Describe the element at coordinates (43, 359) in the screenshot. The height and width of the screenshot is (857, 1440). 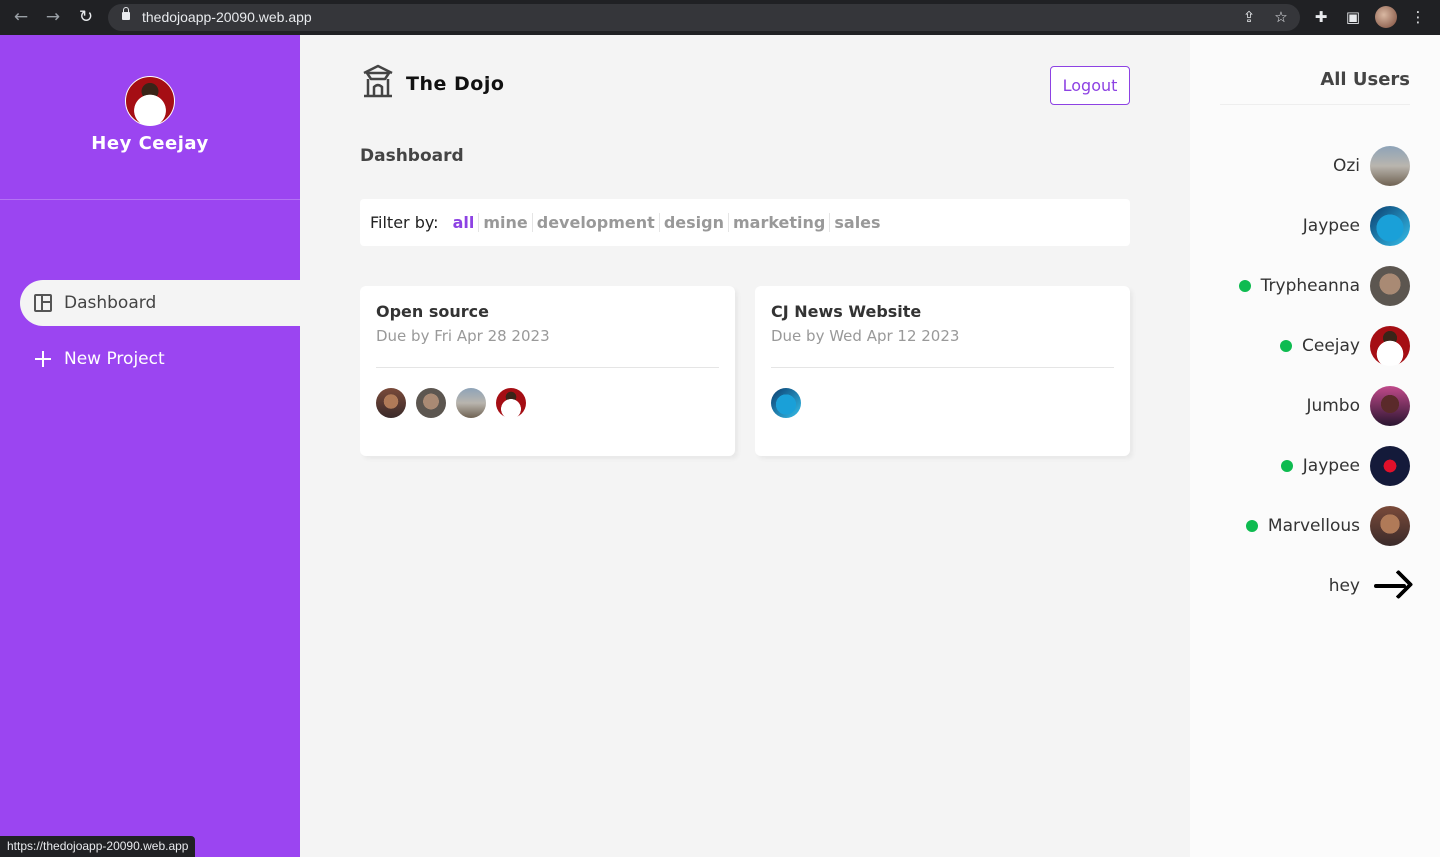
I see `plus-icon` at that location.